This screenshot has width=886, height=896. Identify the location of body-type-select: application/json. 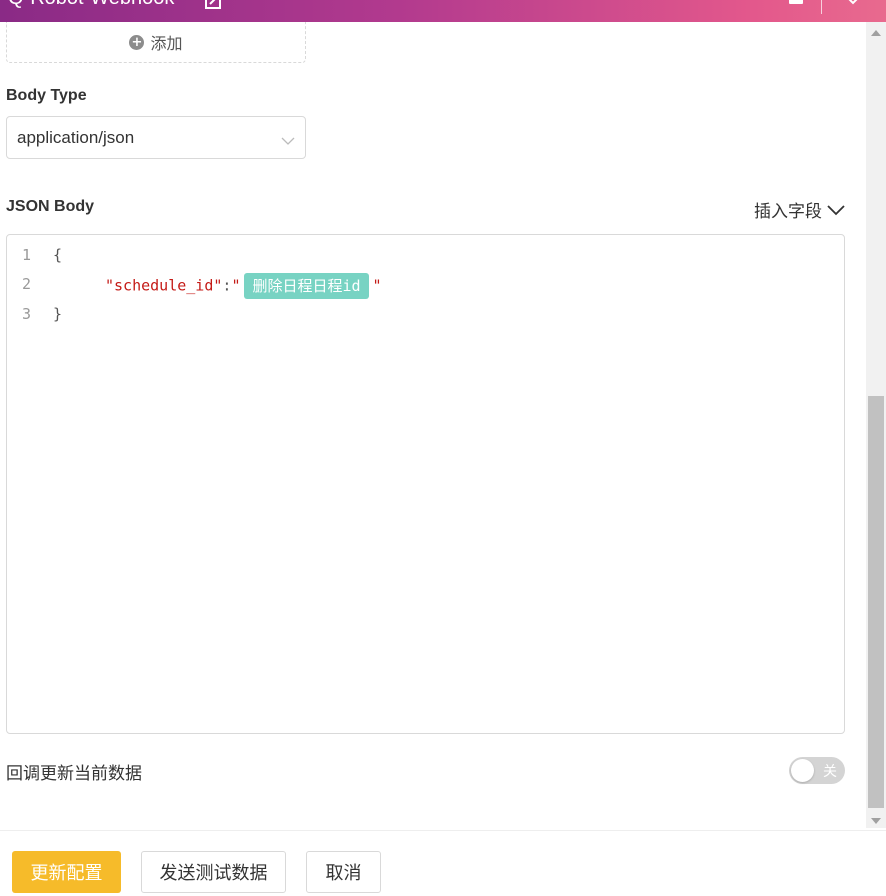
(156, 137).